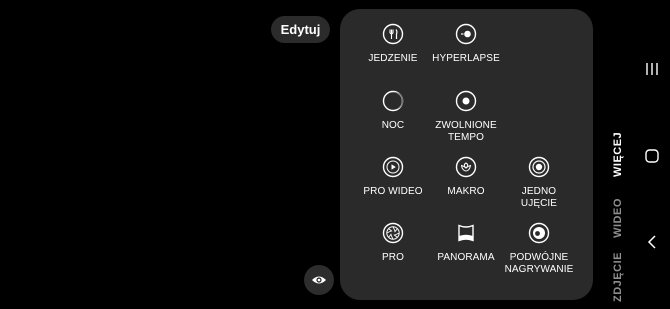  I want to click on mode-hyperlapse-label: HYPERLAPSE, so click(466, 58).